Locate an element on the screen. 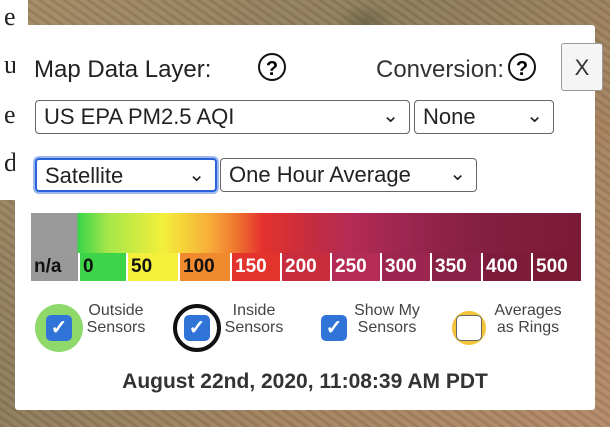  aqi-scale-label: 500 is located at coordinates (556, 267).